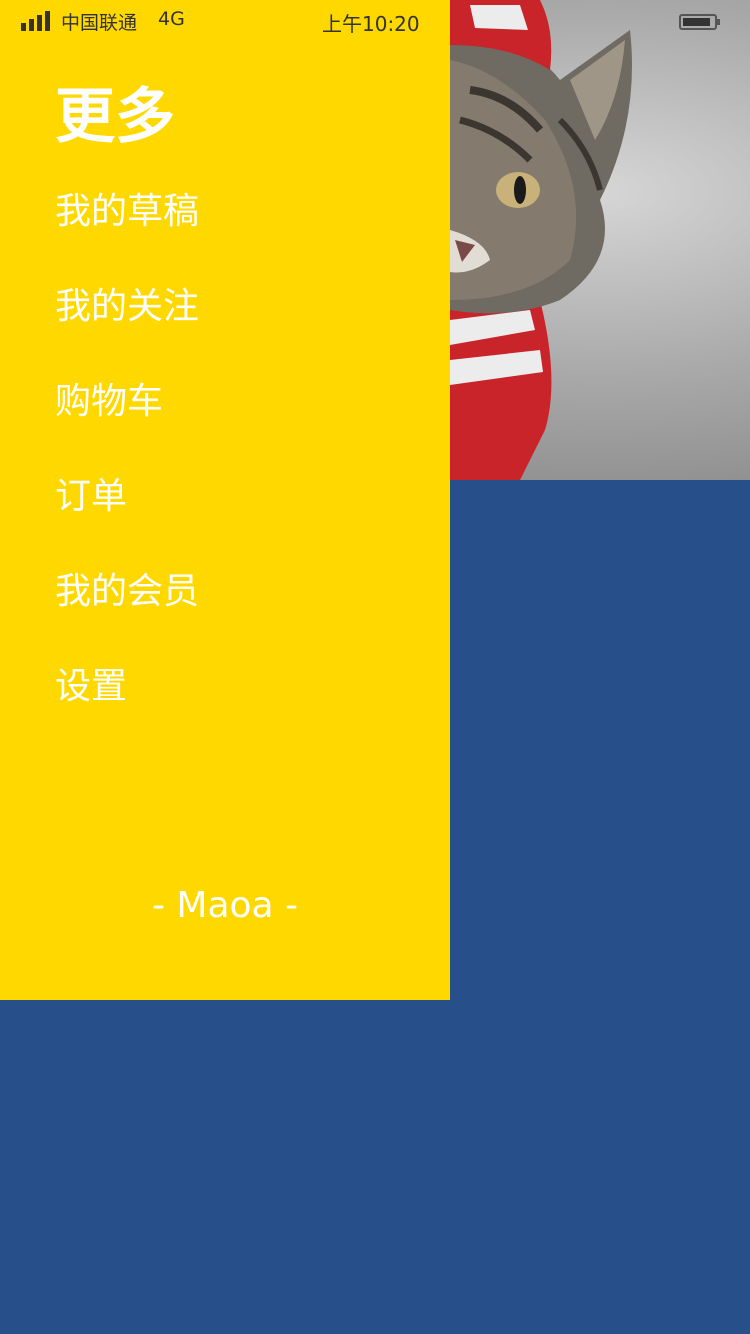 The height and width of the screenshot is (1334, 750). Describe the element at coordinates (225, 905) in the screenshot. I see `drawer-footer-brand: - Maoa -` at that location.